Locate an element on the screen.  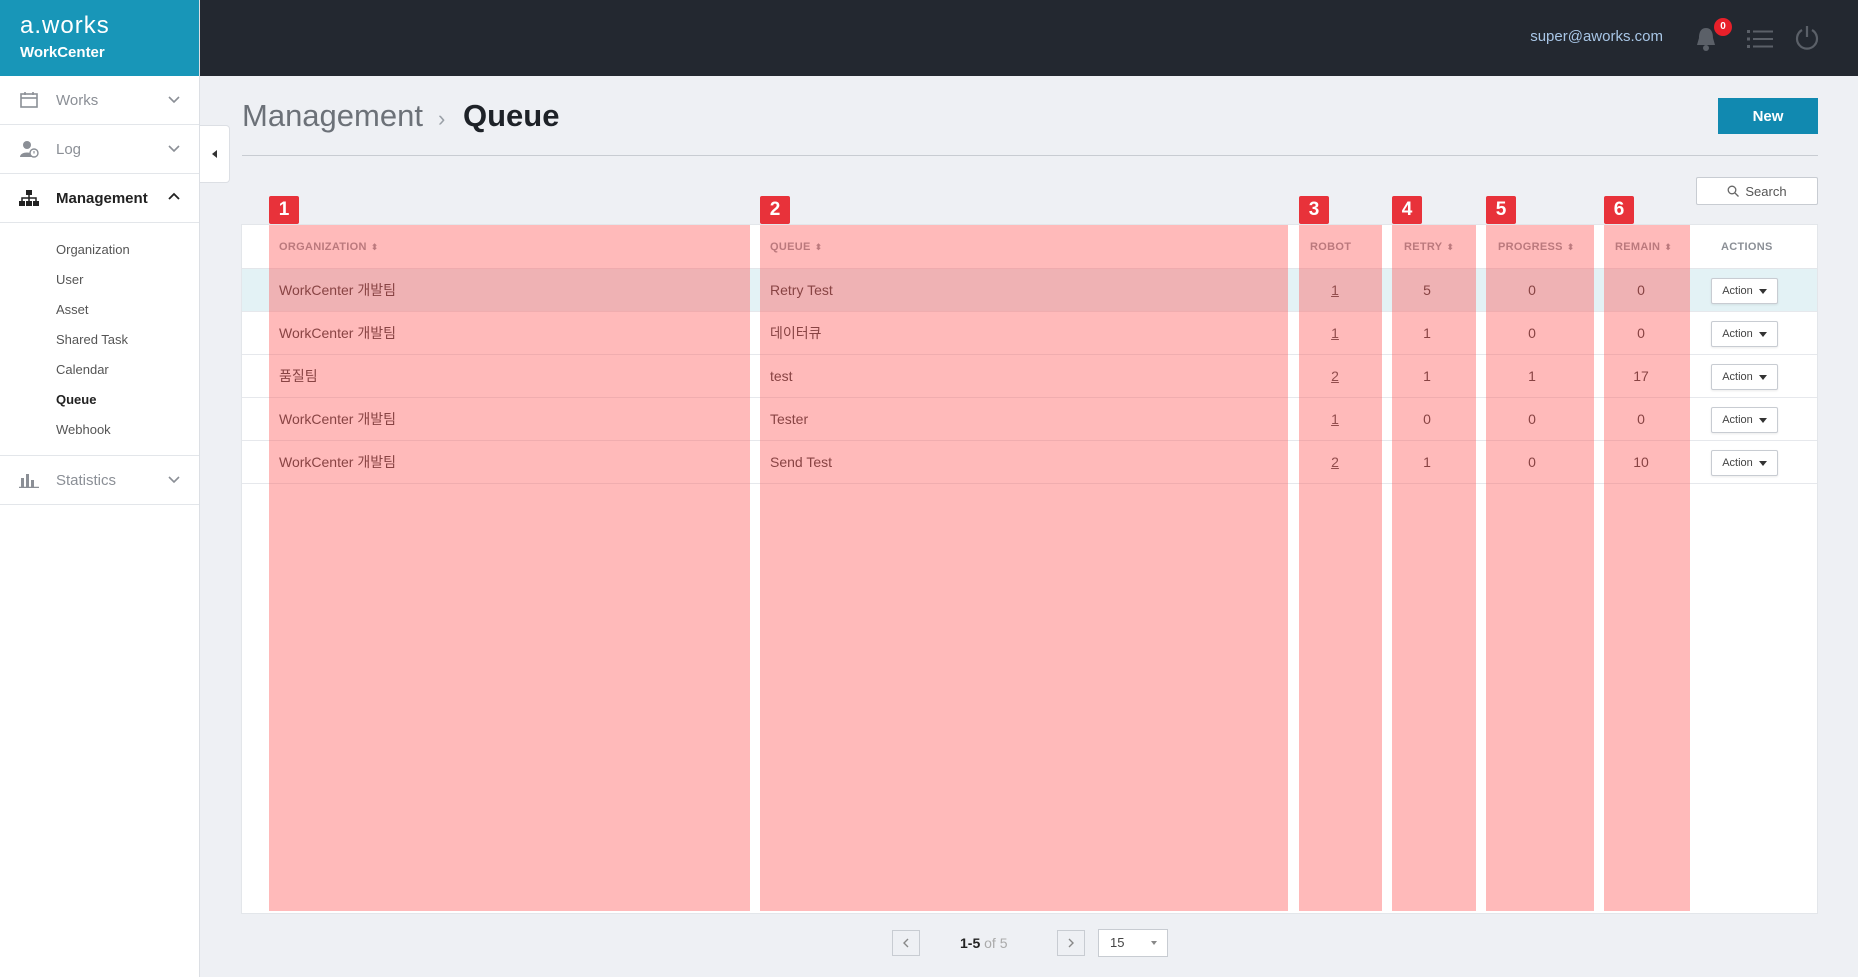
chevron-right-icon is located at coordinates (1071, 943).